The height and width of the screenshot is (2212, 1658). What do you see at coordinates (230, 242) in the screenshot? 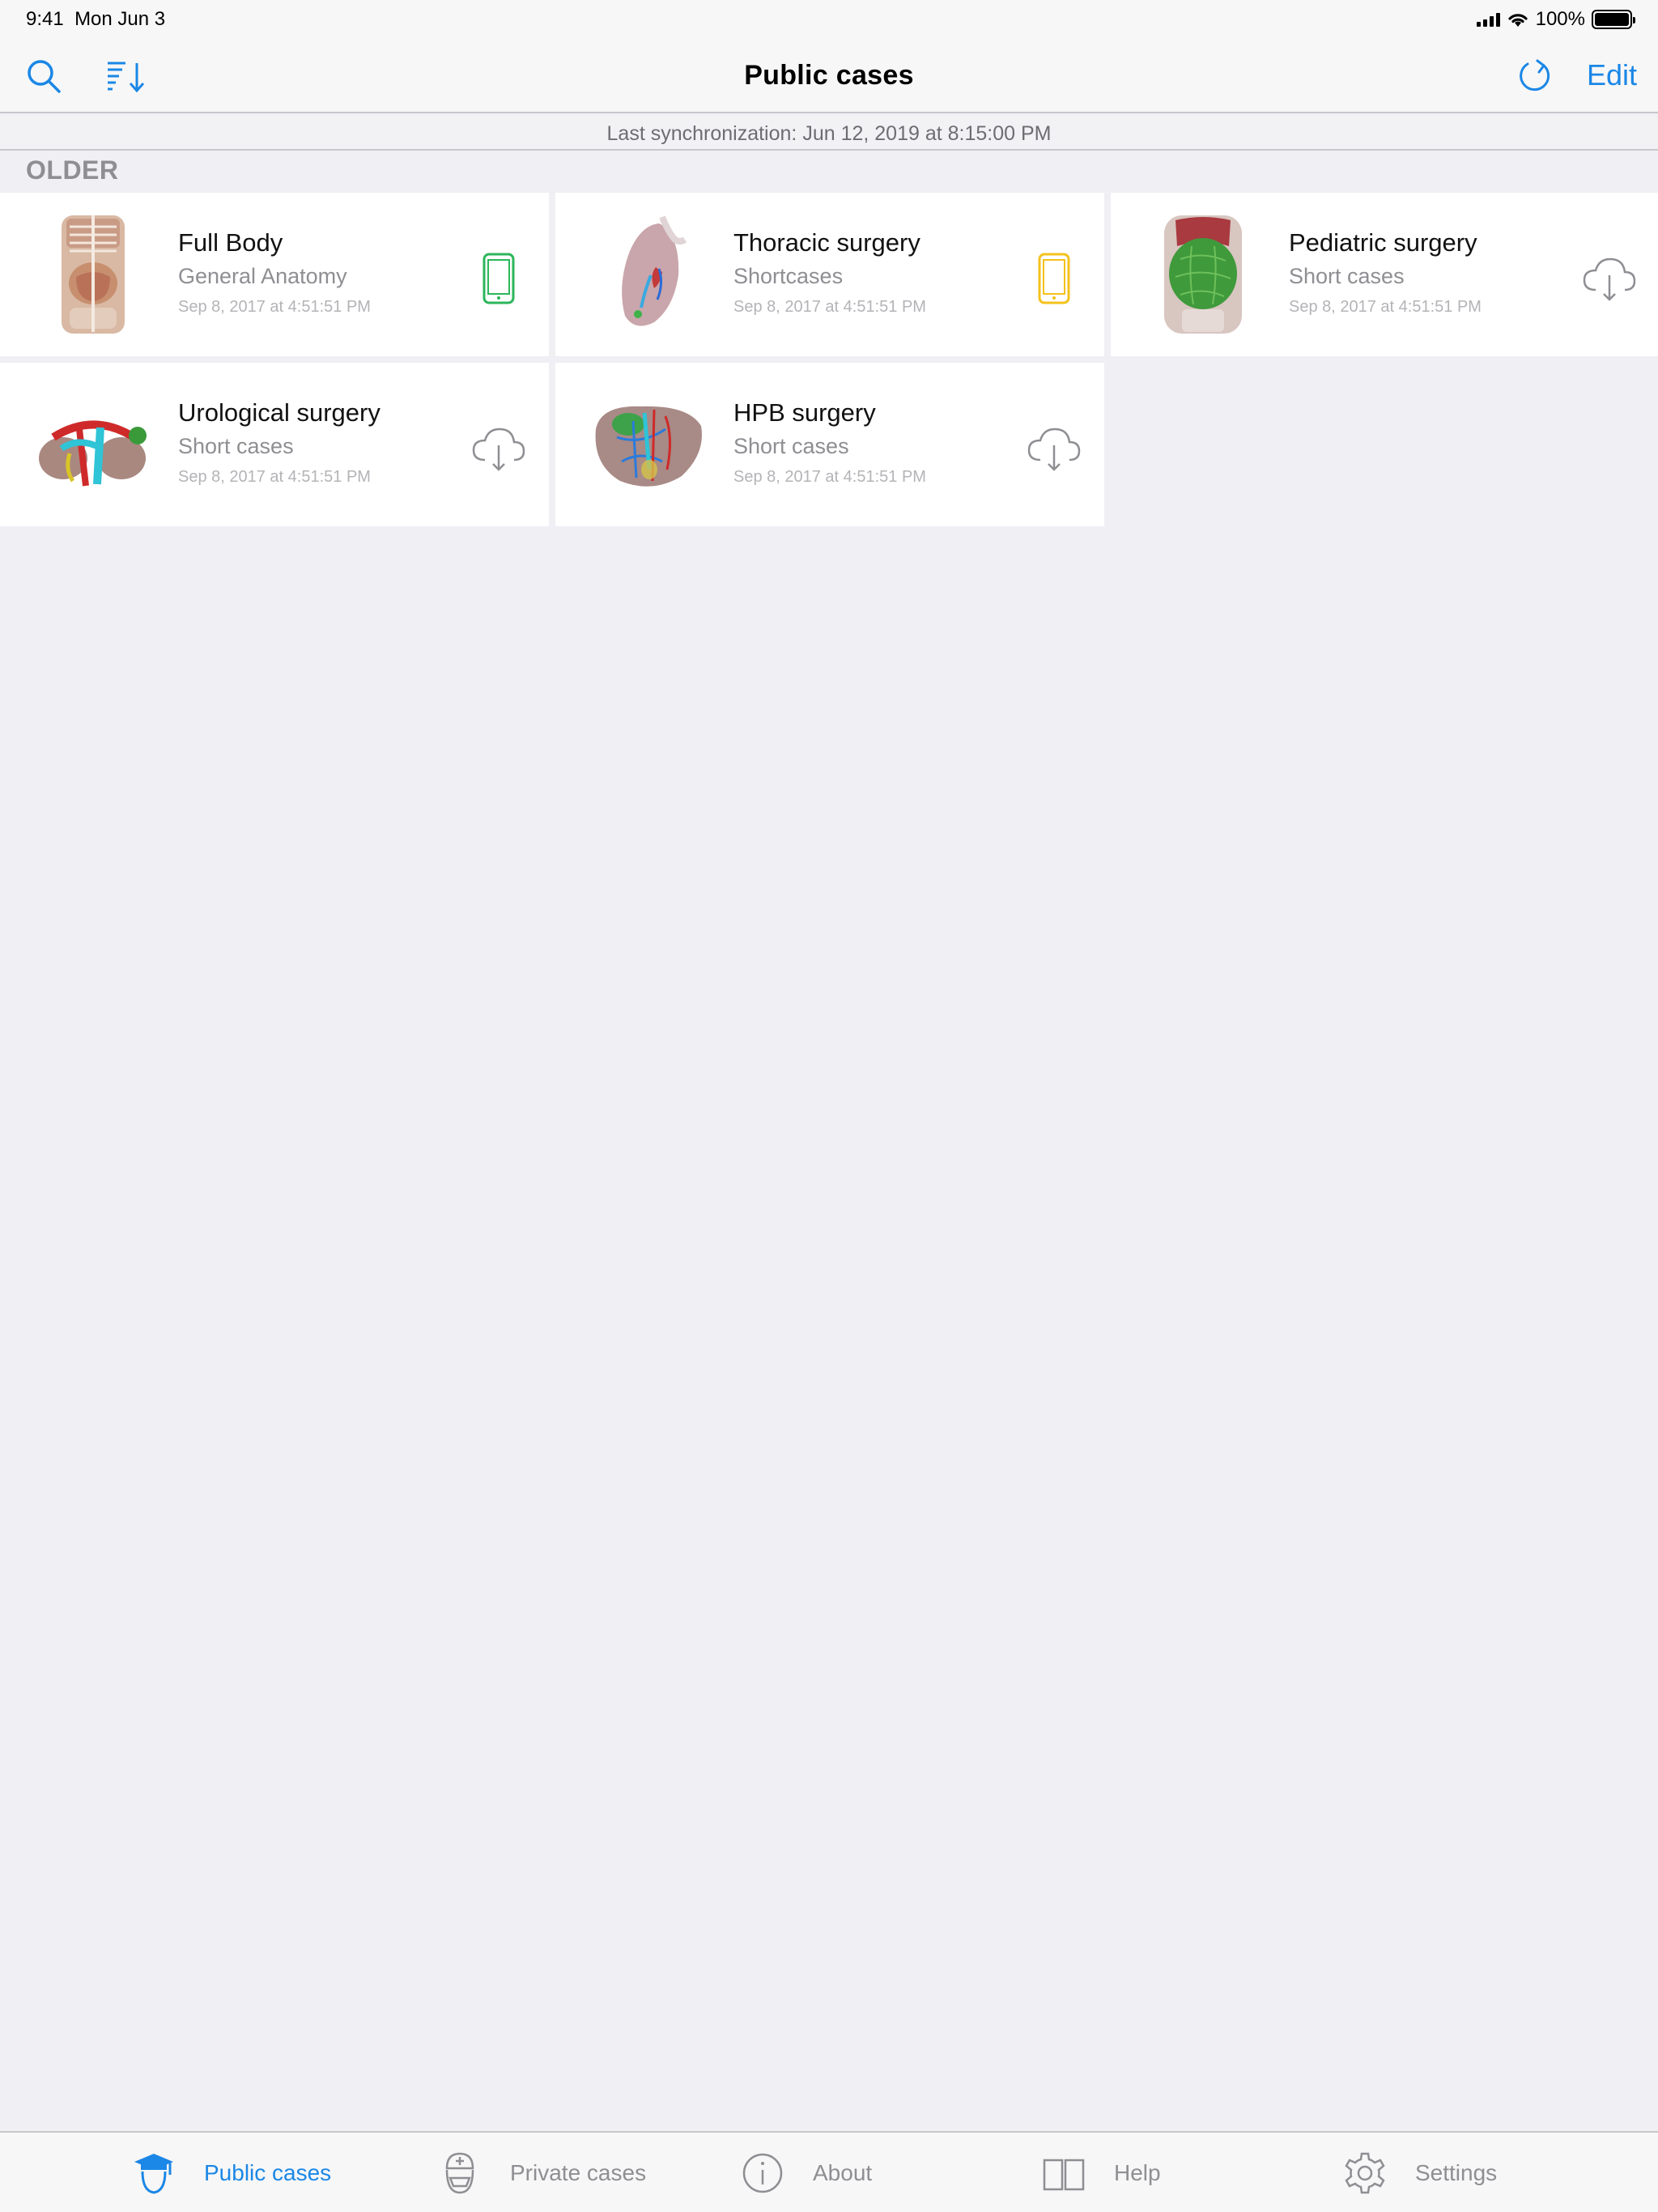
I see `case-title: Full Body` at bounding box center [230, 242].